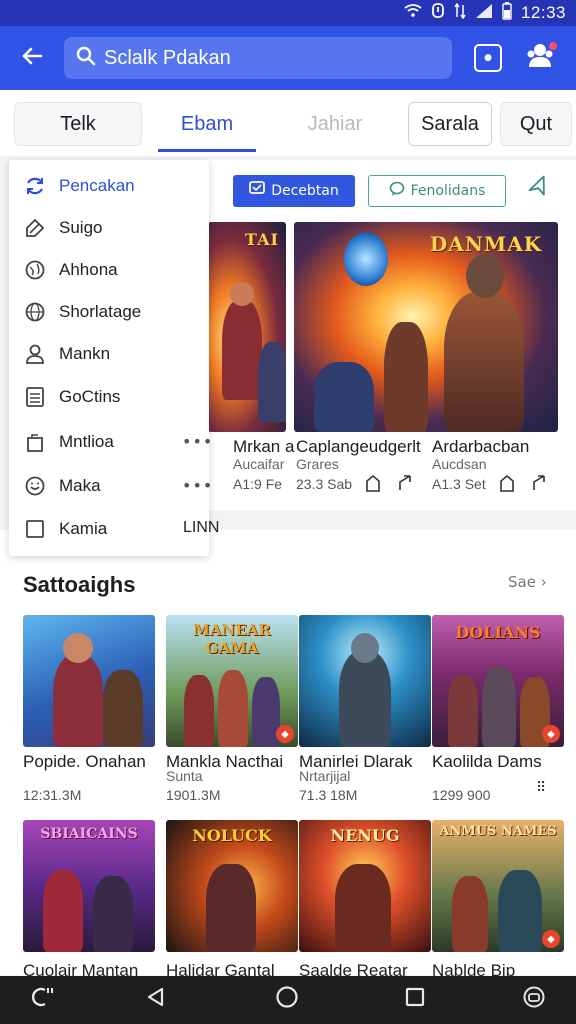  Describe the element at coordinates (35, 529) in the screenshot. I see `checkbox-icon` at that location.